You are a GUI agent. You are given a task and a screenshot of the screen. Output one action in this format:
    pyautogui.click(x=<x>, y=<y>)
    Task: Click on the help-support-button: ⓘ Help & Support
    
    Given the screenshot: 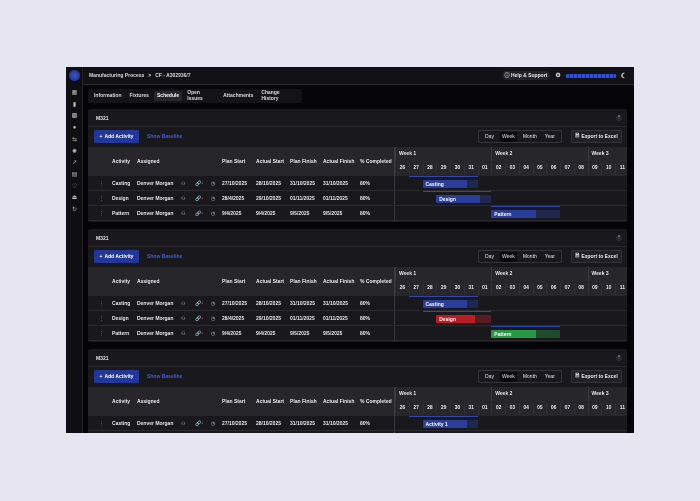 What is the action you would take?
    pyautogui.click(x=526, y=75)
    